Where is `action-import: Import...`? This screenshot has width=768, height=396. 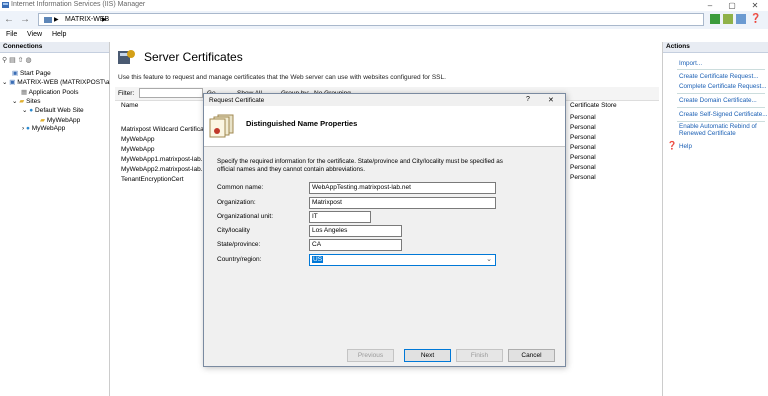 action-import: Import... is located at coordinates (690, 63).